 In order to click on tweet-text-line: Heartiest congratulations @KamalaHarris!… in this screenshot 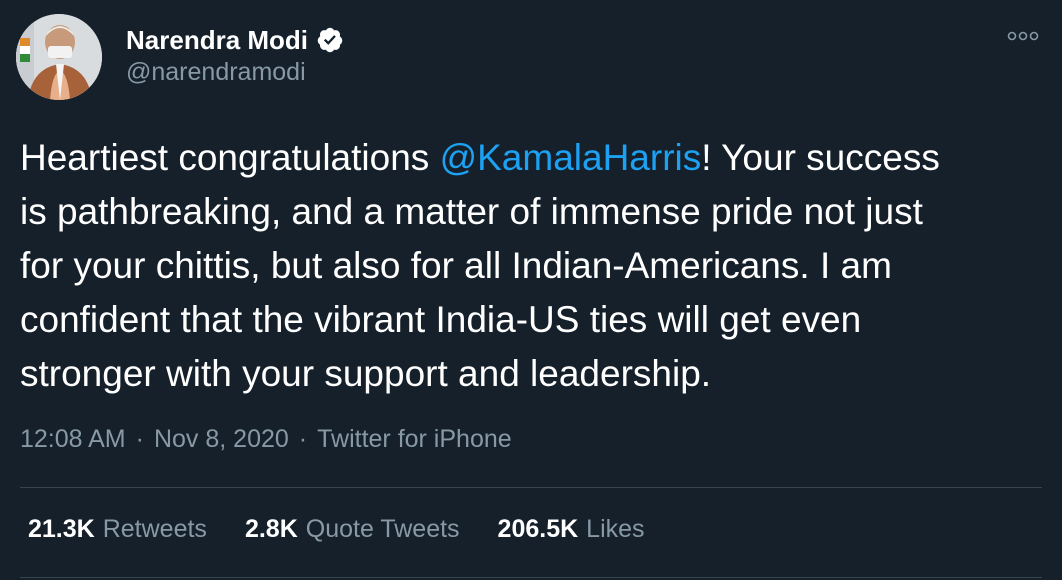, I will do `click(480, 157)`.